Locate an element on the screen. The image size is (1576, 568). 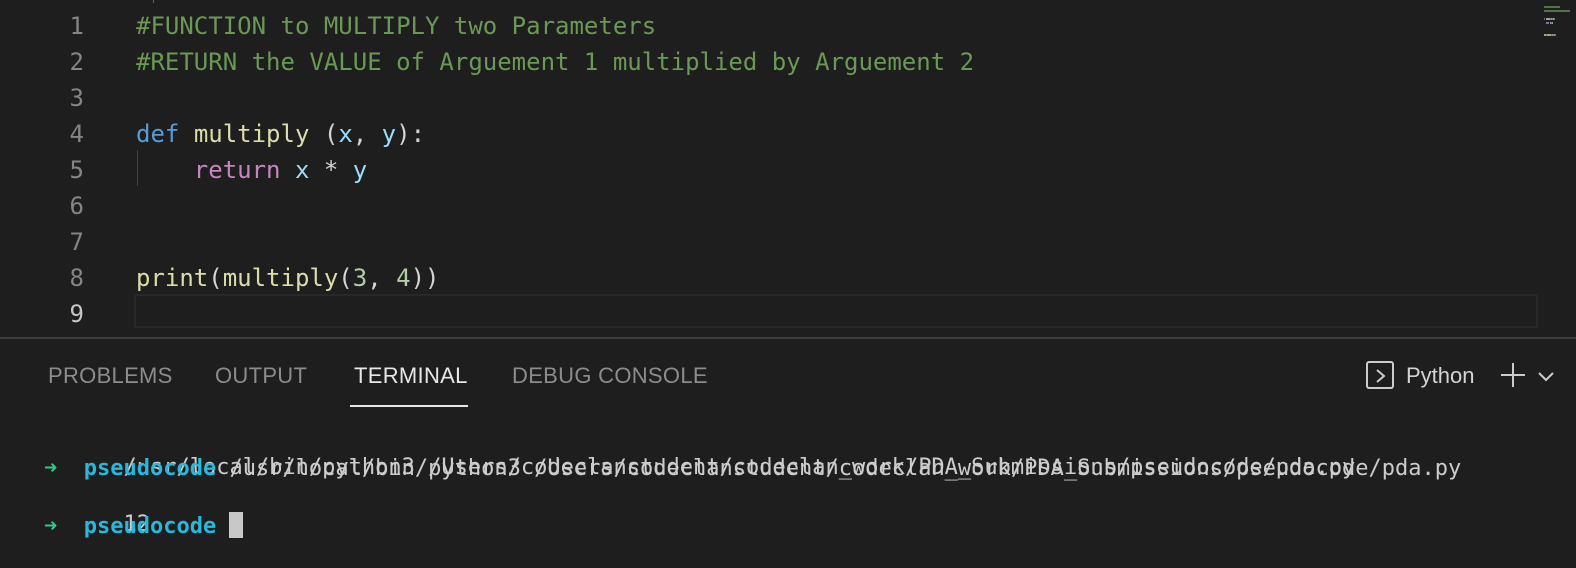
terminal-command is located at coordinates (222, 526).